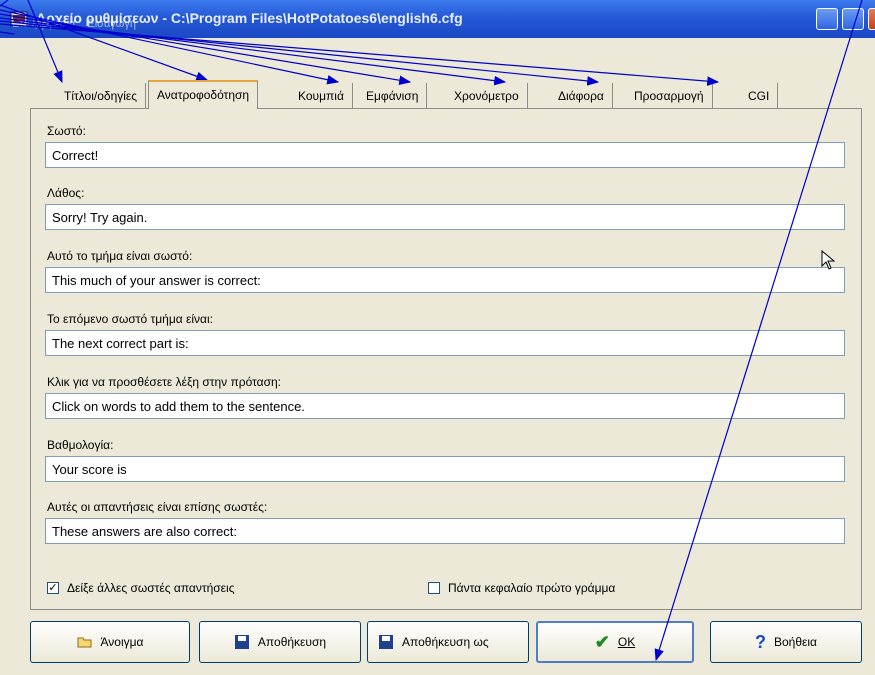  Describe the element at coordinates (111, 27) in the screenshot. I see `menu-insert: Εισαγωγή` at that location.